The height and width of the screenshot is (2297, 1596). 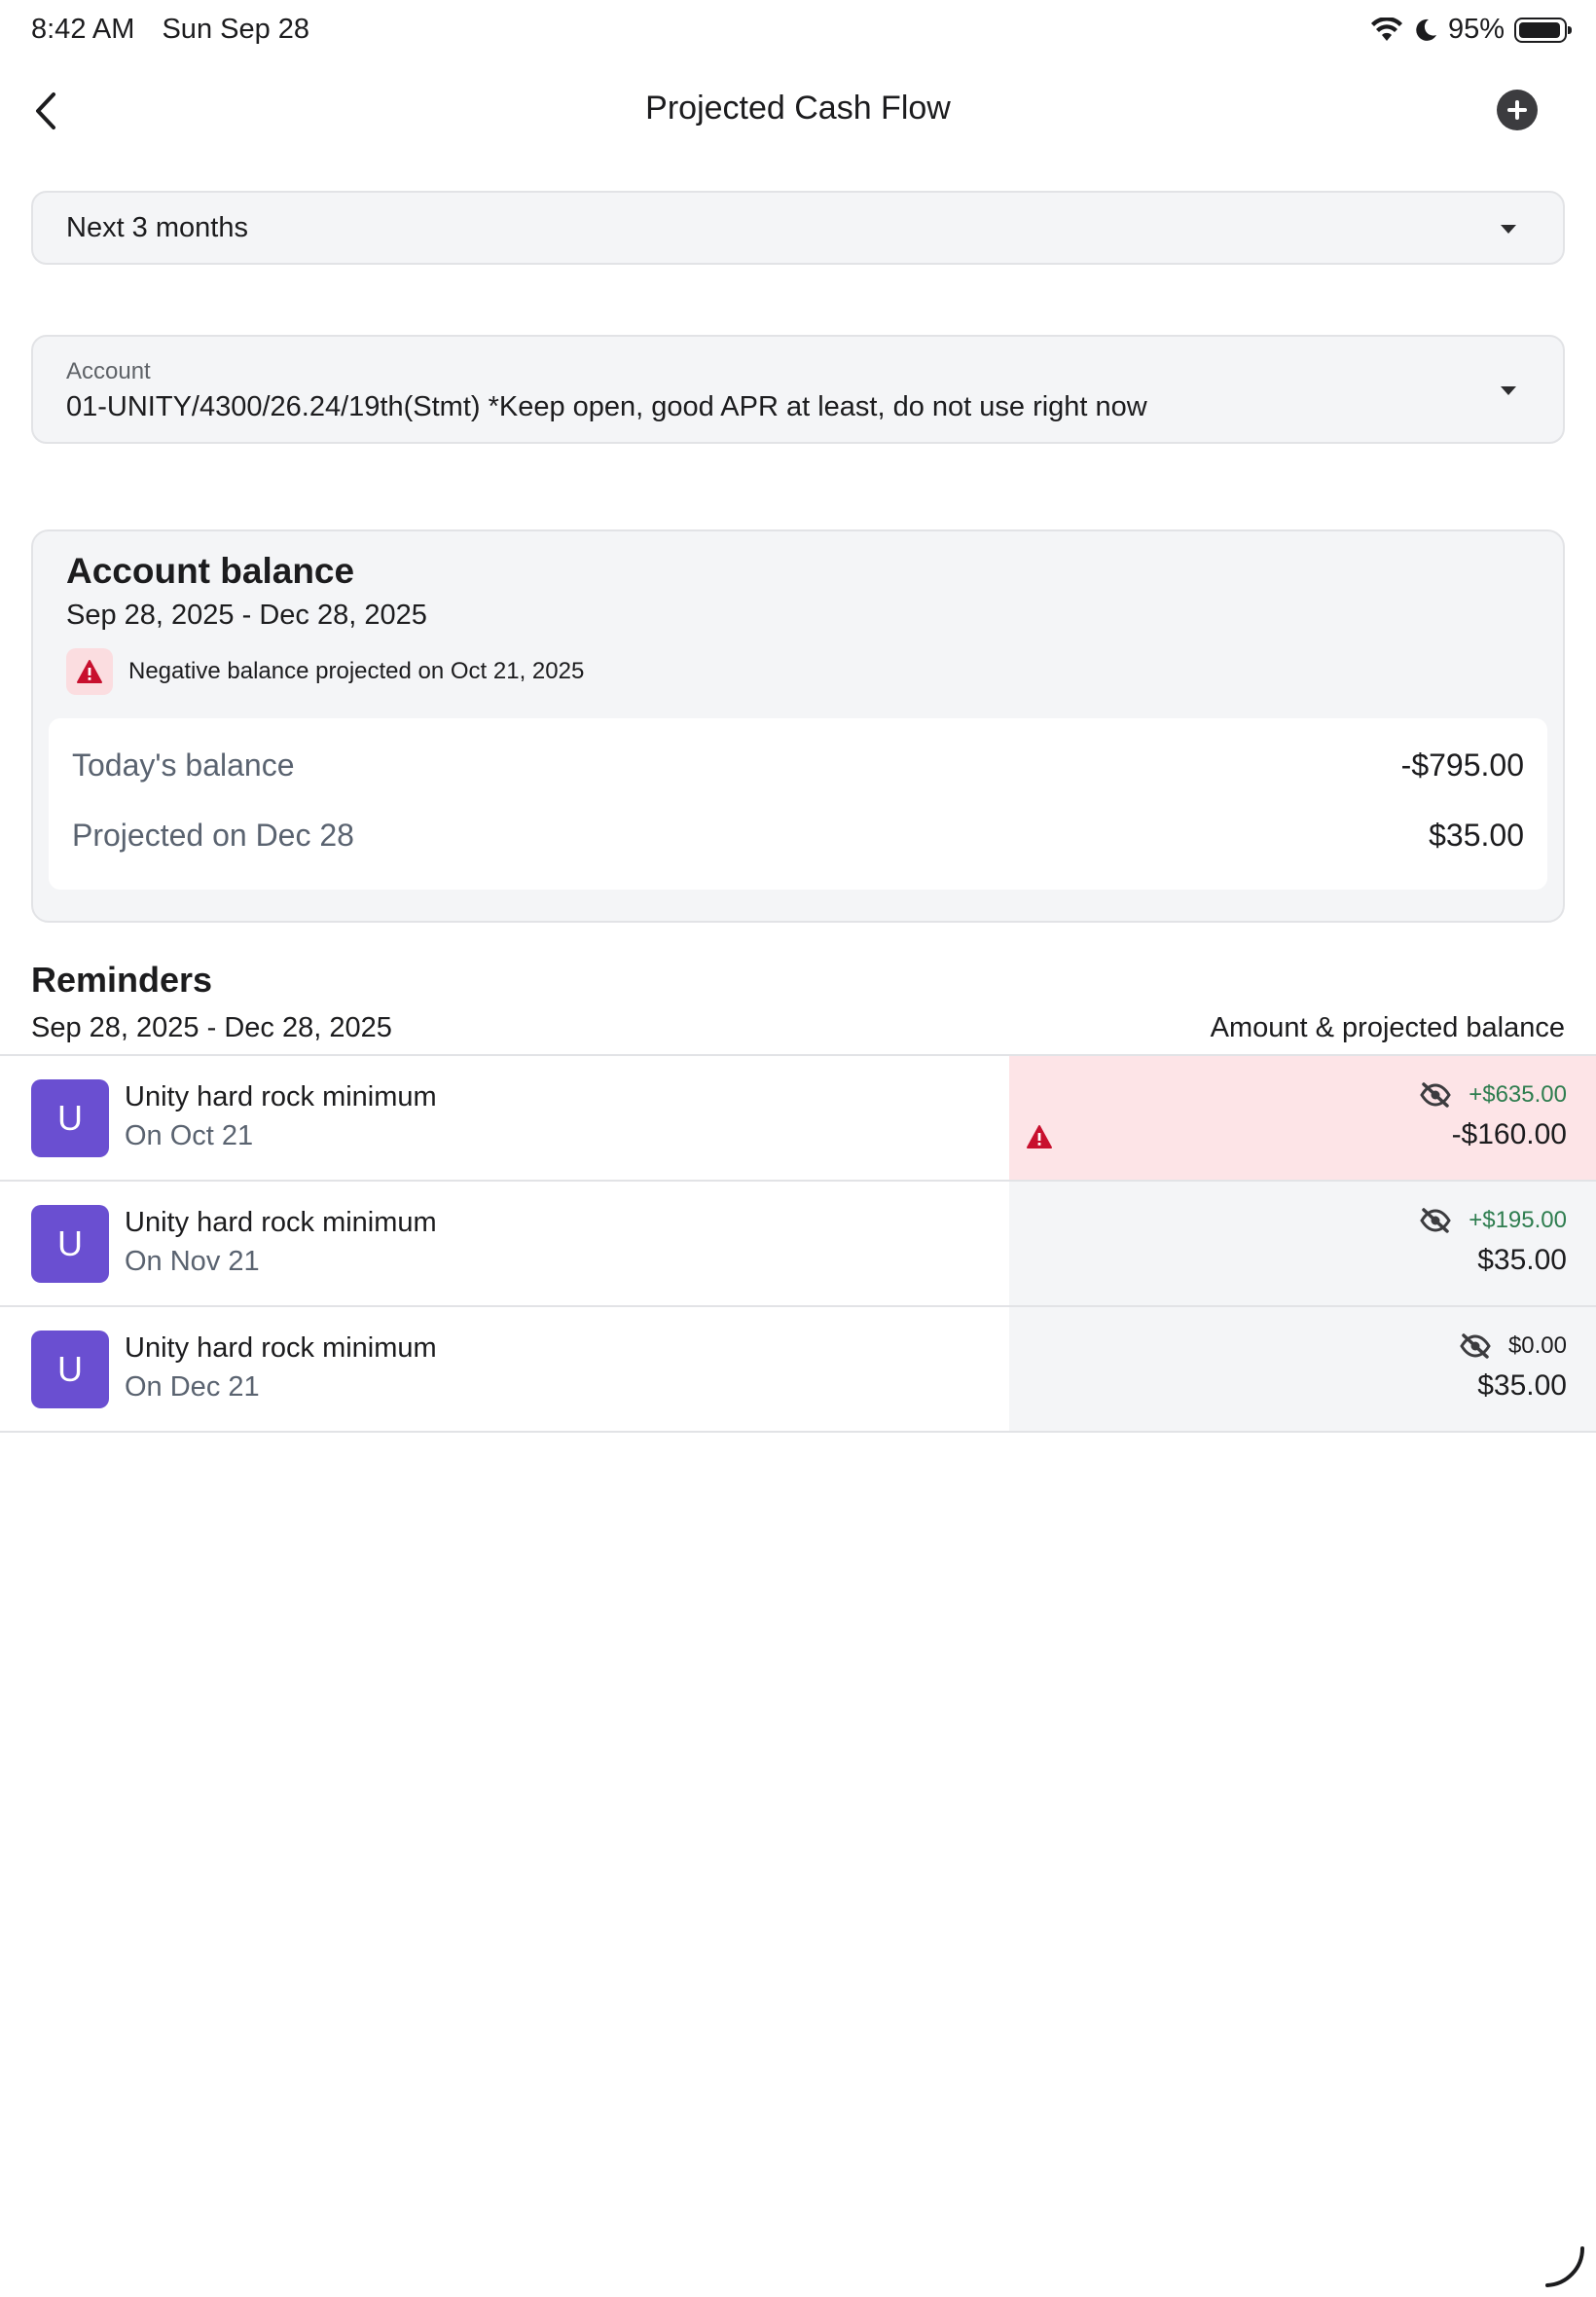 I want to click on balance-label: Today's balance, so click(x=184, y=765).